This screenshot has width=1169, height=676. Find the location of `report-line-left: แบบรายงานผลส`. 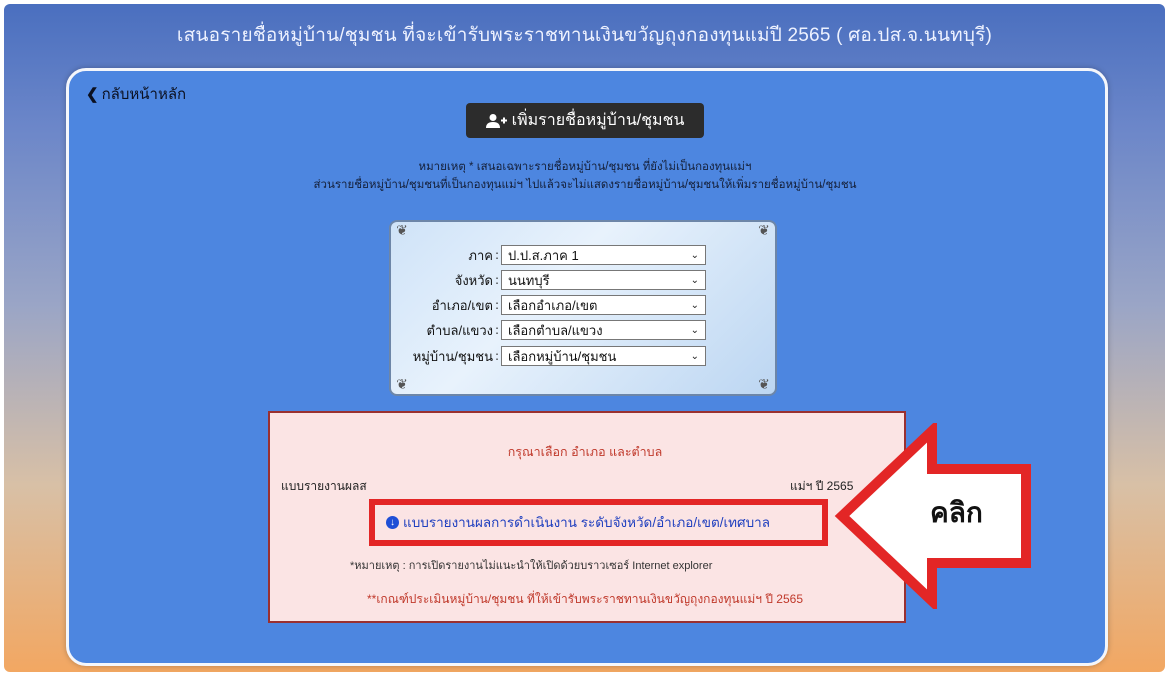

report-line-left: แบบรายงานผลส is located at coordinates (324, 486).